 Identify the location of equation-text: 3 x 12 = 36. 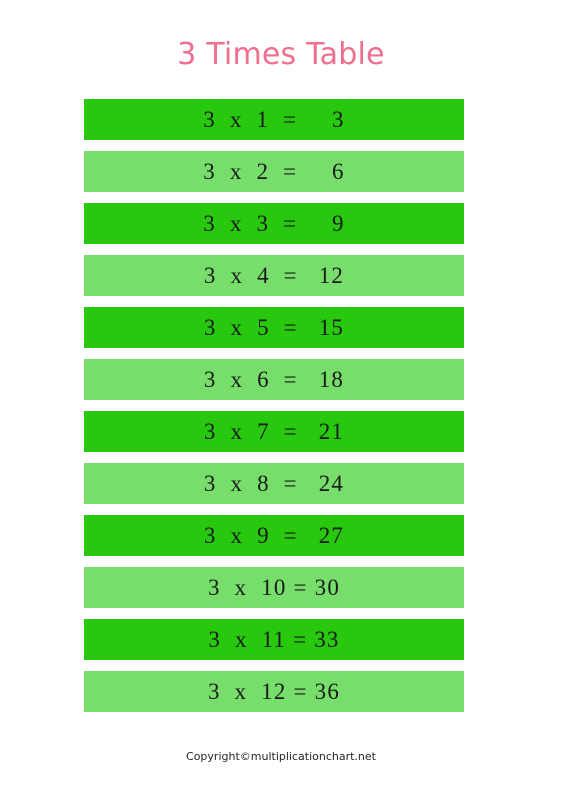
(274, 691).